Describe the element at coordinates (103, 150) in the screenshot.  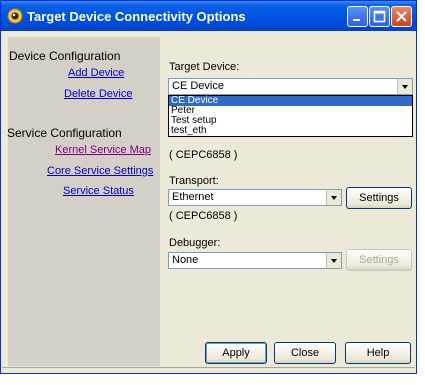
I see `kernel-service-map-link: Kernel Service Map` at that location.